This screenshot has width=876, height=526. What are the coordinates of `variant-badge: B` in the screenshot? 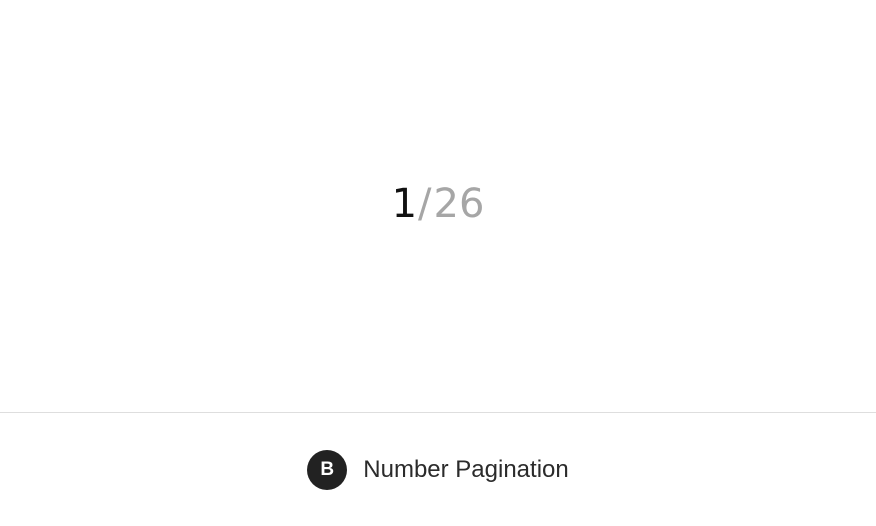 It's located at (327, 469).